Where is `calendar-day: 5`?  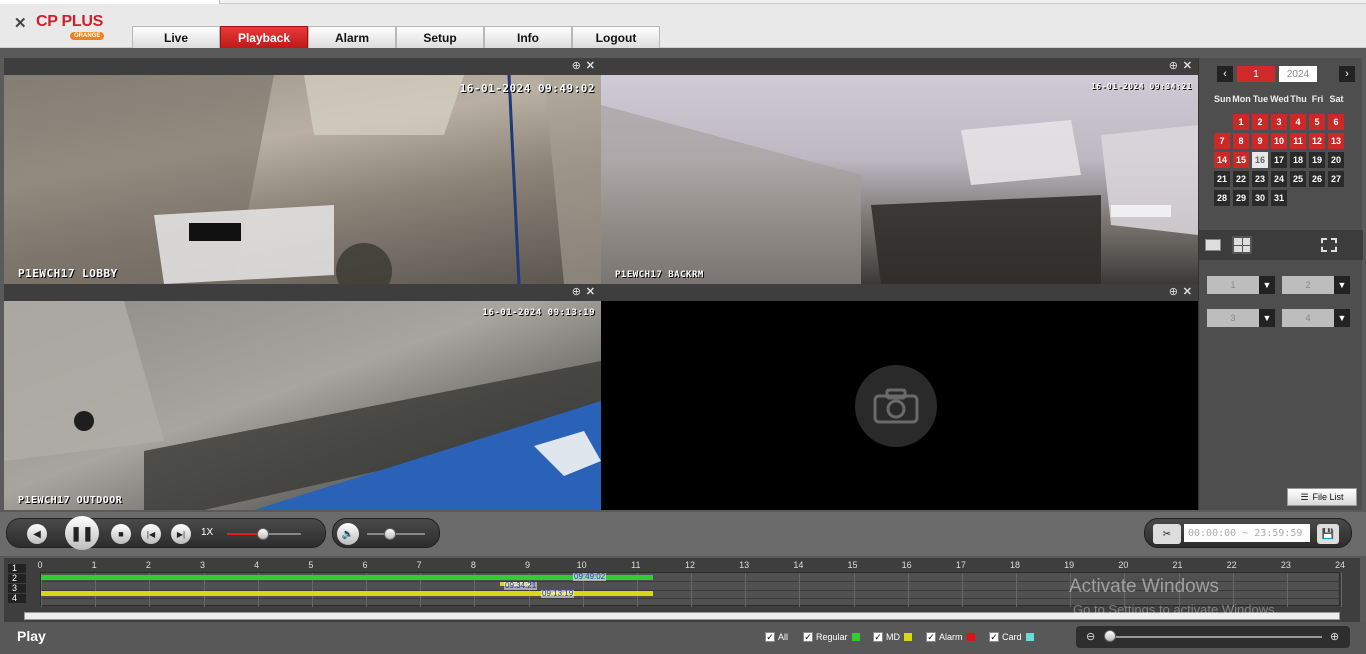
calendar-day: 5 is located at coordinates (1317, 122).